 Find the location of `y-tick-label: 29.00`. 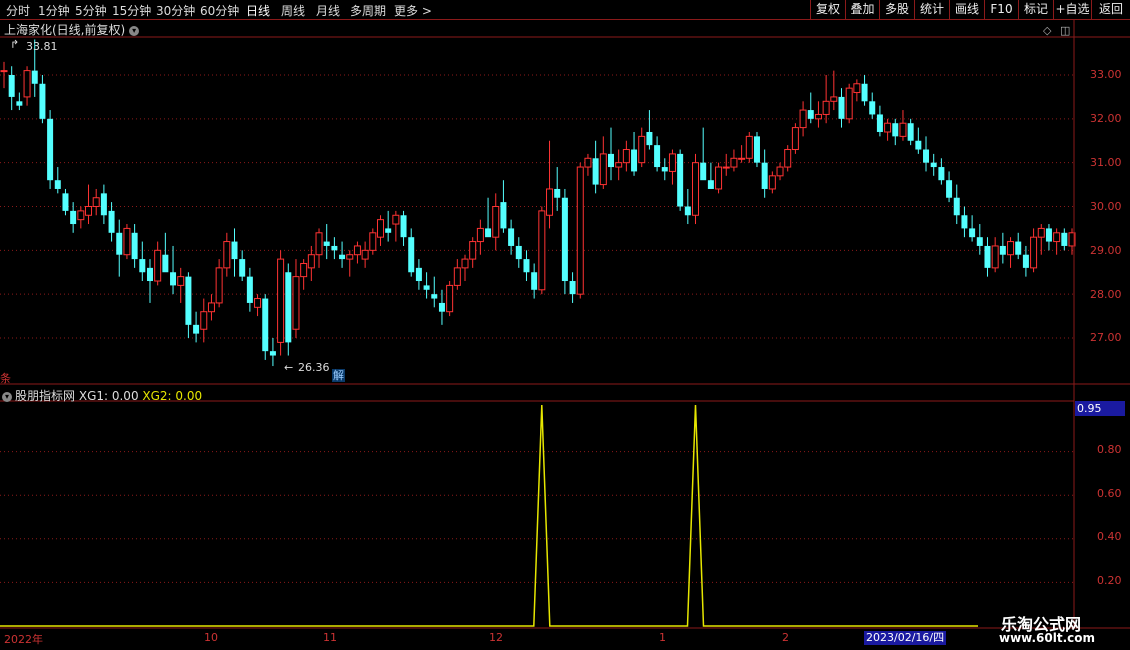

y-tick-label: 29.00 is located at coordinates (1106, 250).